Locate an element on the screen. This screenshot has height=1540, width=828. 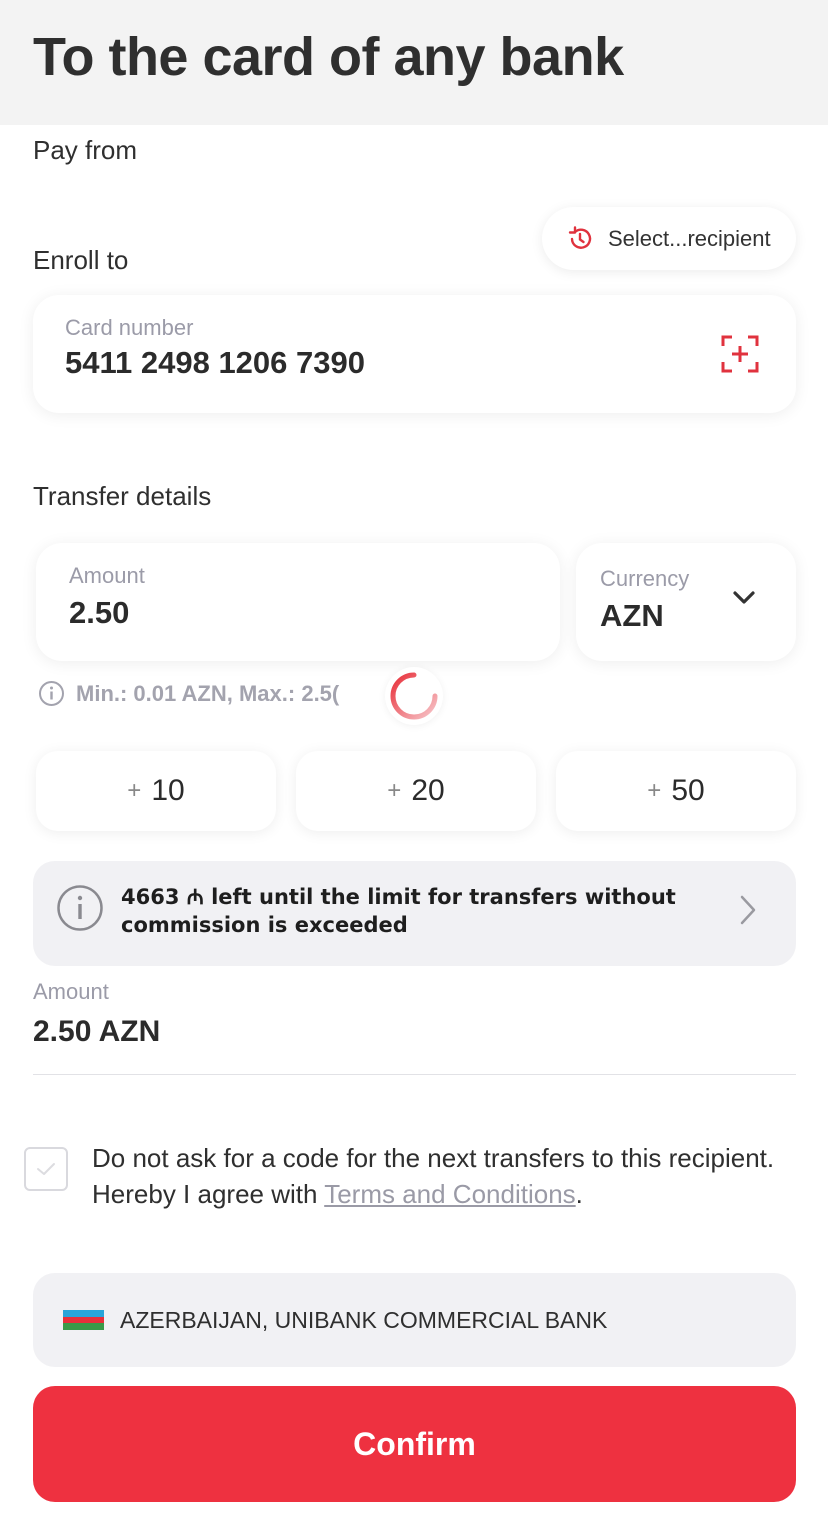
terms-link: Terms and Conditions is located at coordinates (449, 1194).